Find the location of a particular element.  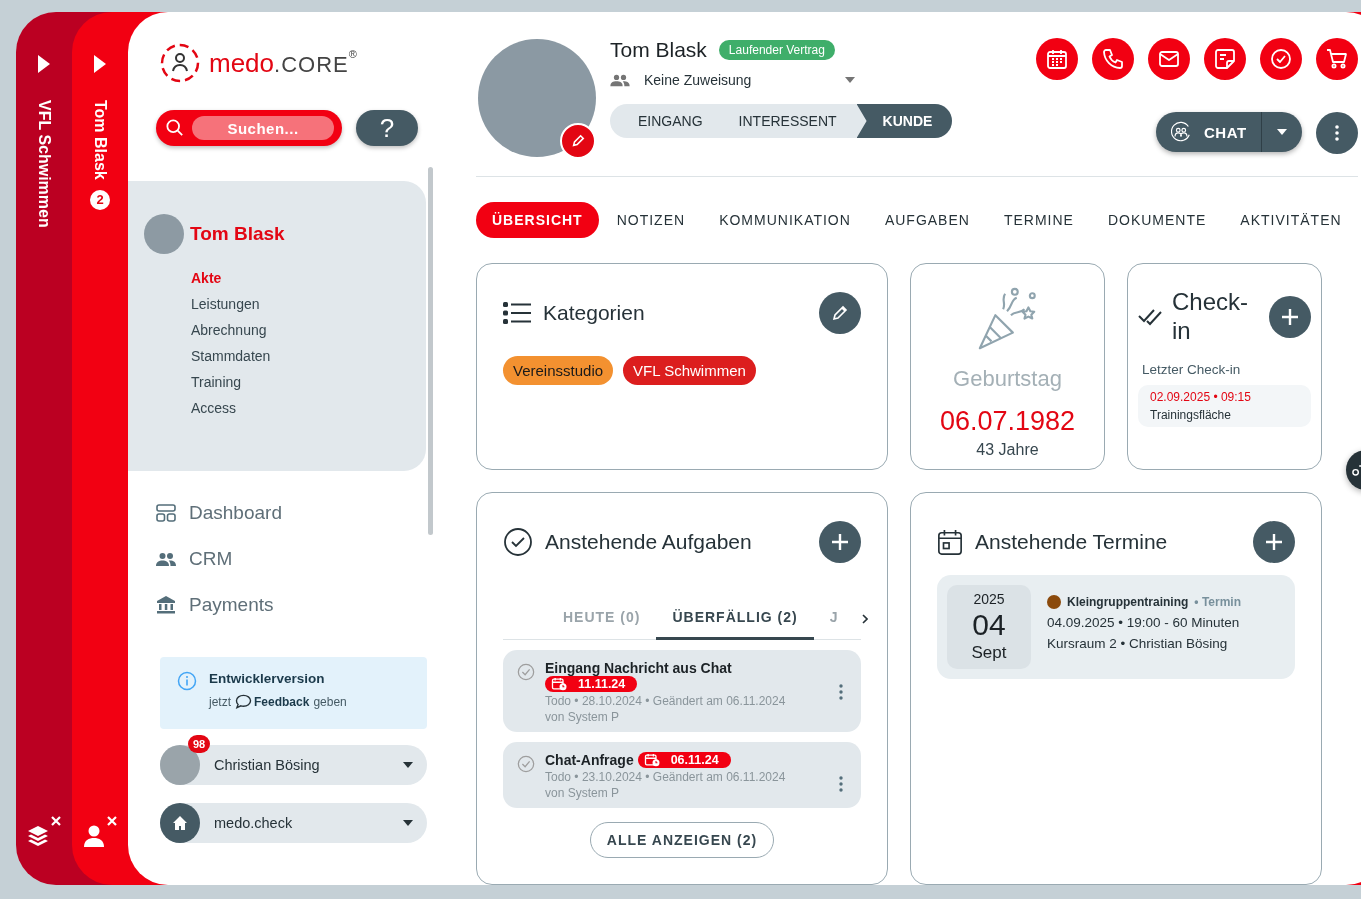

category-tag: VFL Schwimmen is located at coordinates (689, 370).